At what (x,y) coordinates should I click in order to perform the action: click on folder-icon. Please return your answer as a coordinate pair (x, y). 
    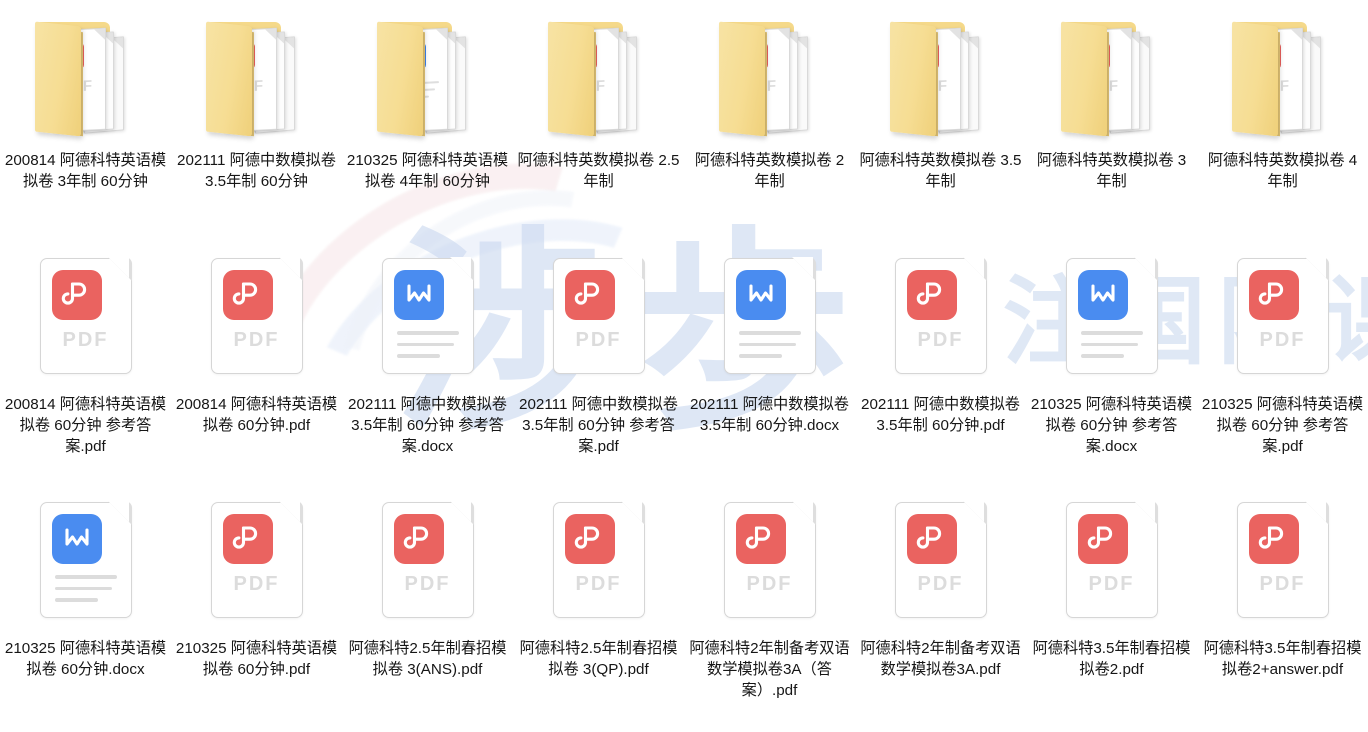
    Looking at the image, I should click on (428, 76).